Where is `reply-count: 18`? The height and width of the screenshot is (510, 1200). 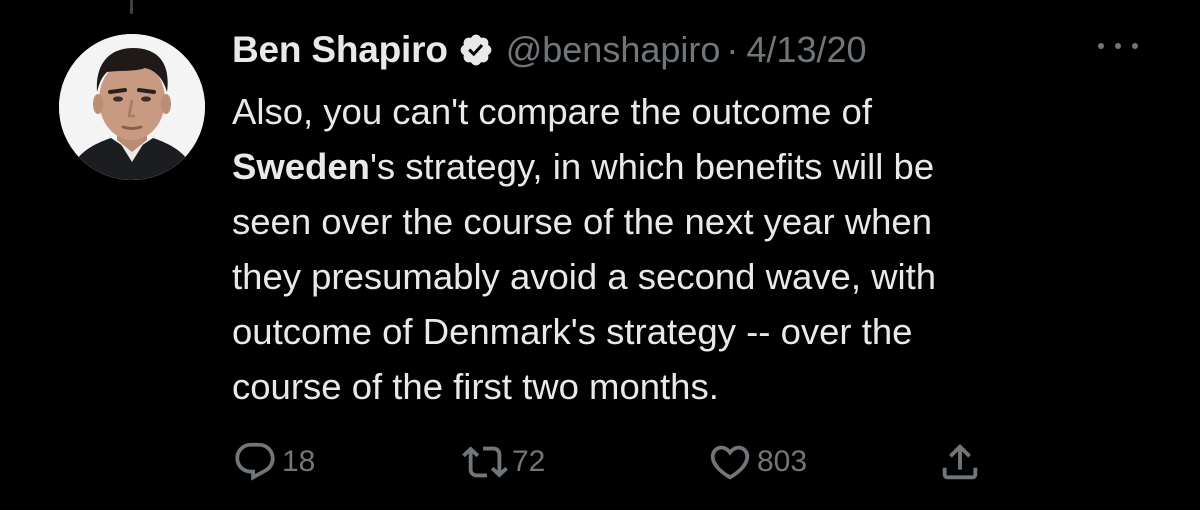 reply-count: 18 is located at coordinates (299, 461).